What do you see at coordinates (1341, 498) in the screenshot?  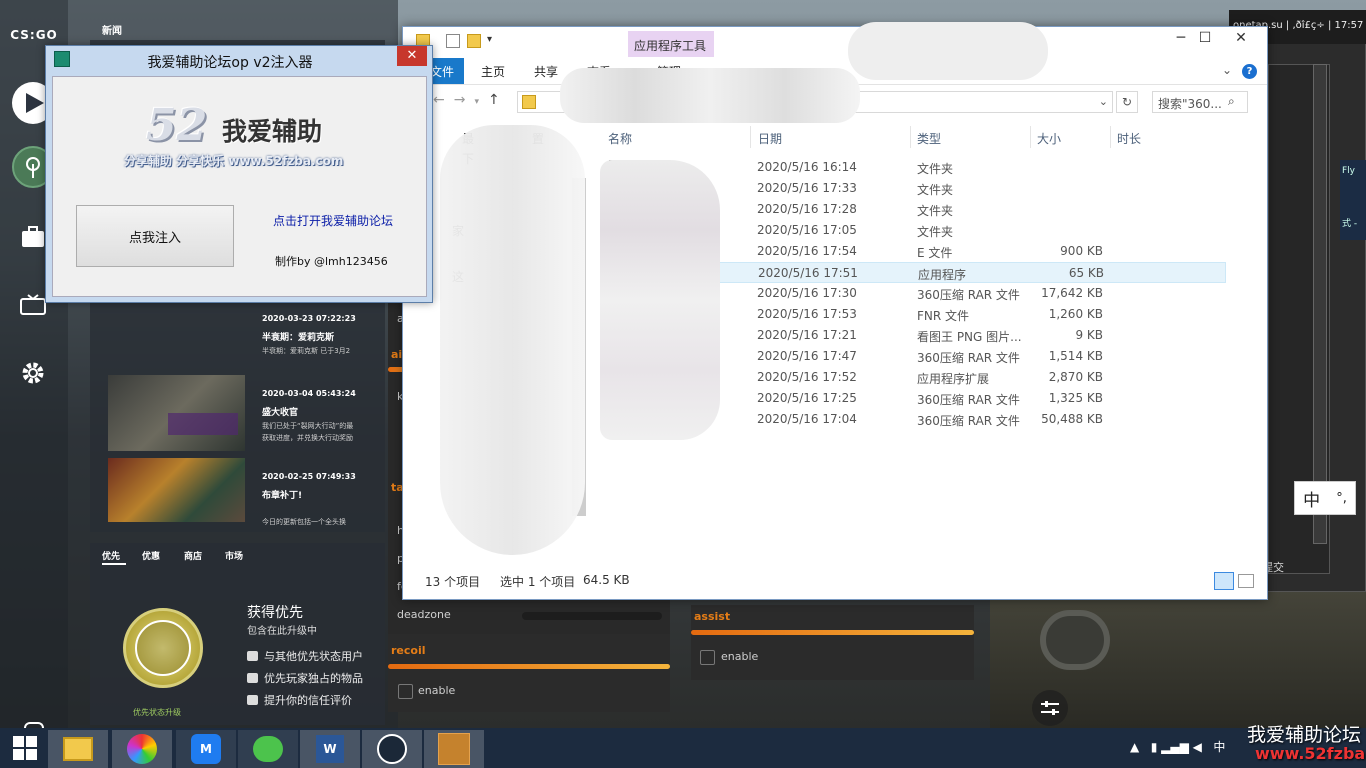 I see `ime-punct-mode: °,` at bounding box center [1341, 498].